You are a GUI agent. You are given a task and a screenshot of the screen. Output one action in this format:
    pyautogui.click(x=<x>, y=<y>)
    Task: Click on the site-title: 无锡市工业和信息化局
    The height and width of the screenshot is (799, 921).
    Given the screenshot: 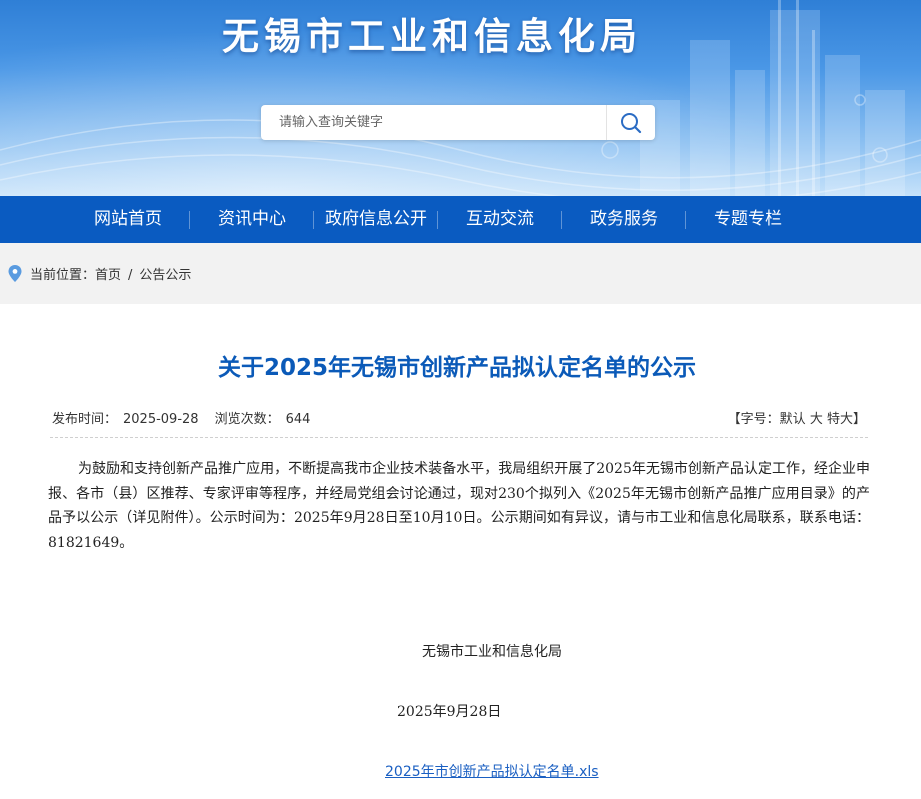 What is the action you would take?
    pyautogui.click(x=432, y=36)
    